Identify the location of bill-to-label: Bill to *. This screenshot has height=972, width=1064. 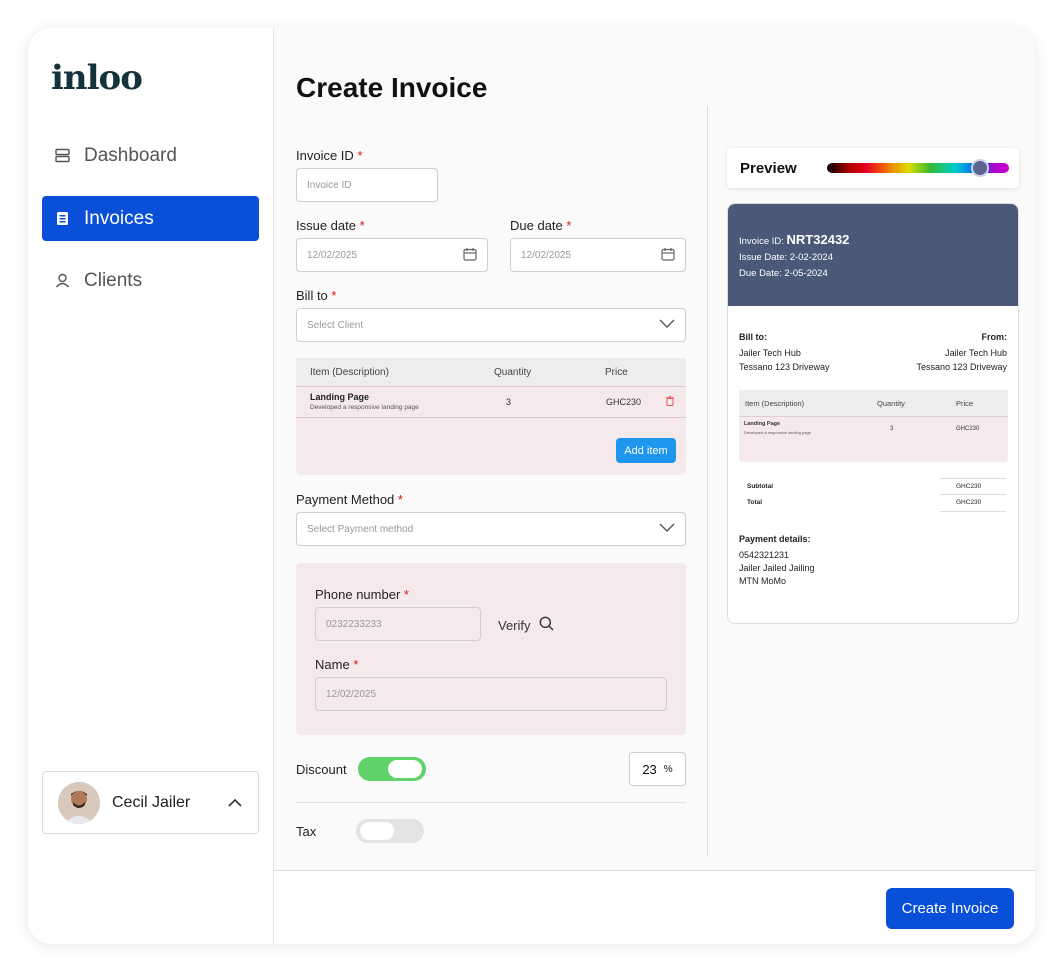
(316, 295).